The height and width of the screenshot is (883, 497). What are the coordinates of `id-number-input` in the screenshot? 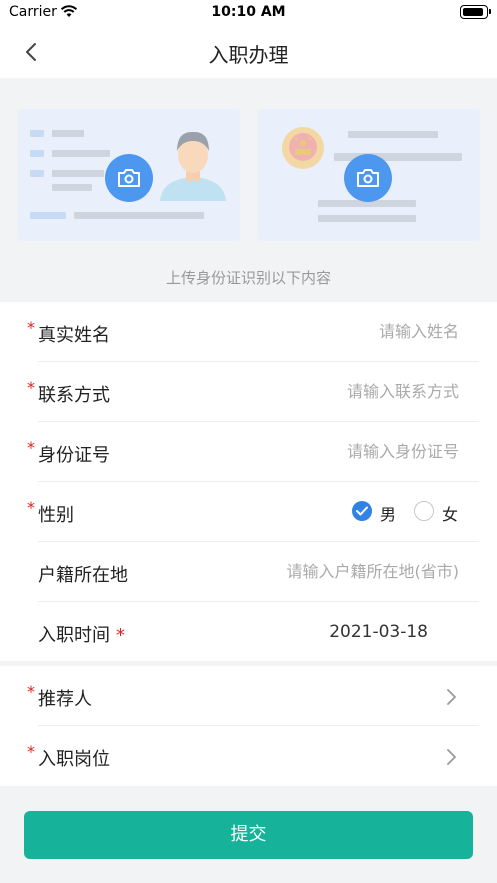 It's located at (329, 451).